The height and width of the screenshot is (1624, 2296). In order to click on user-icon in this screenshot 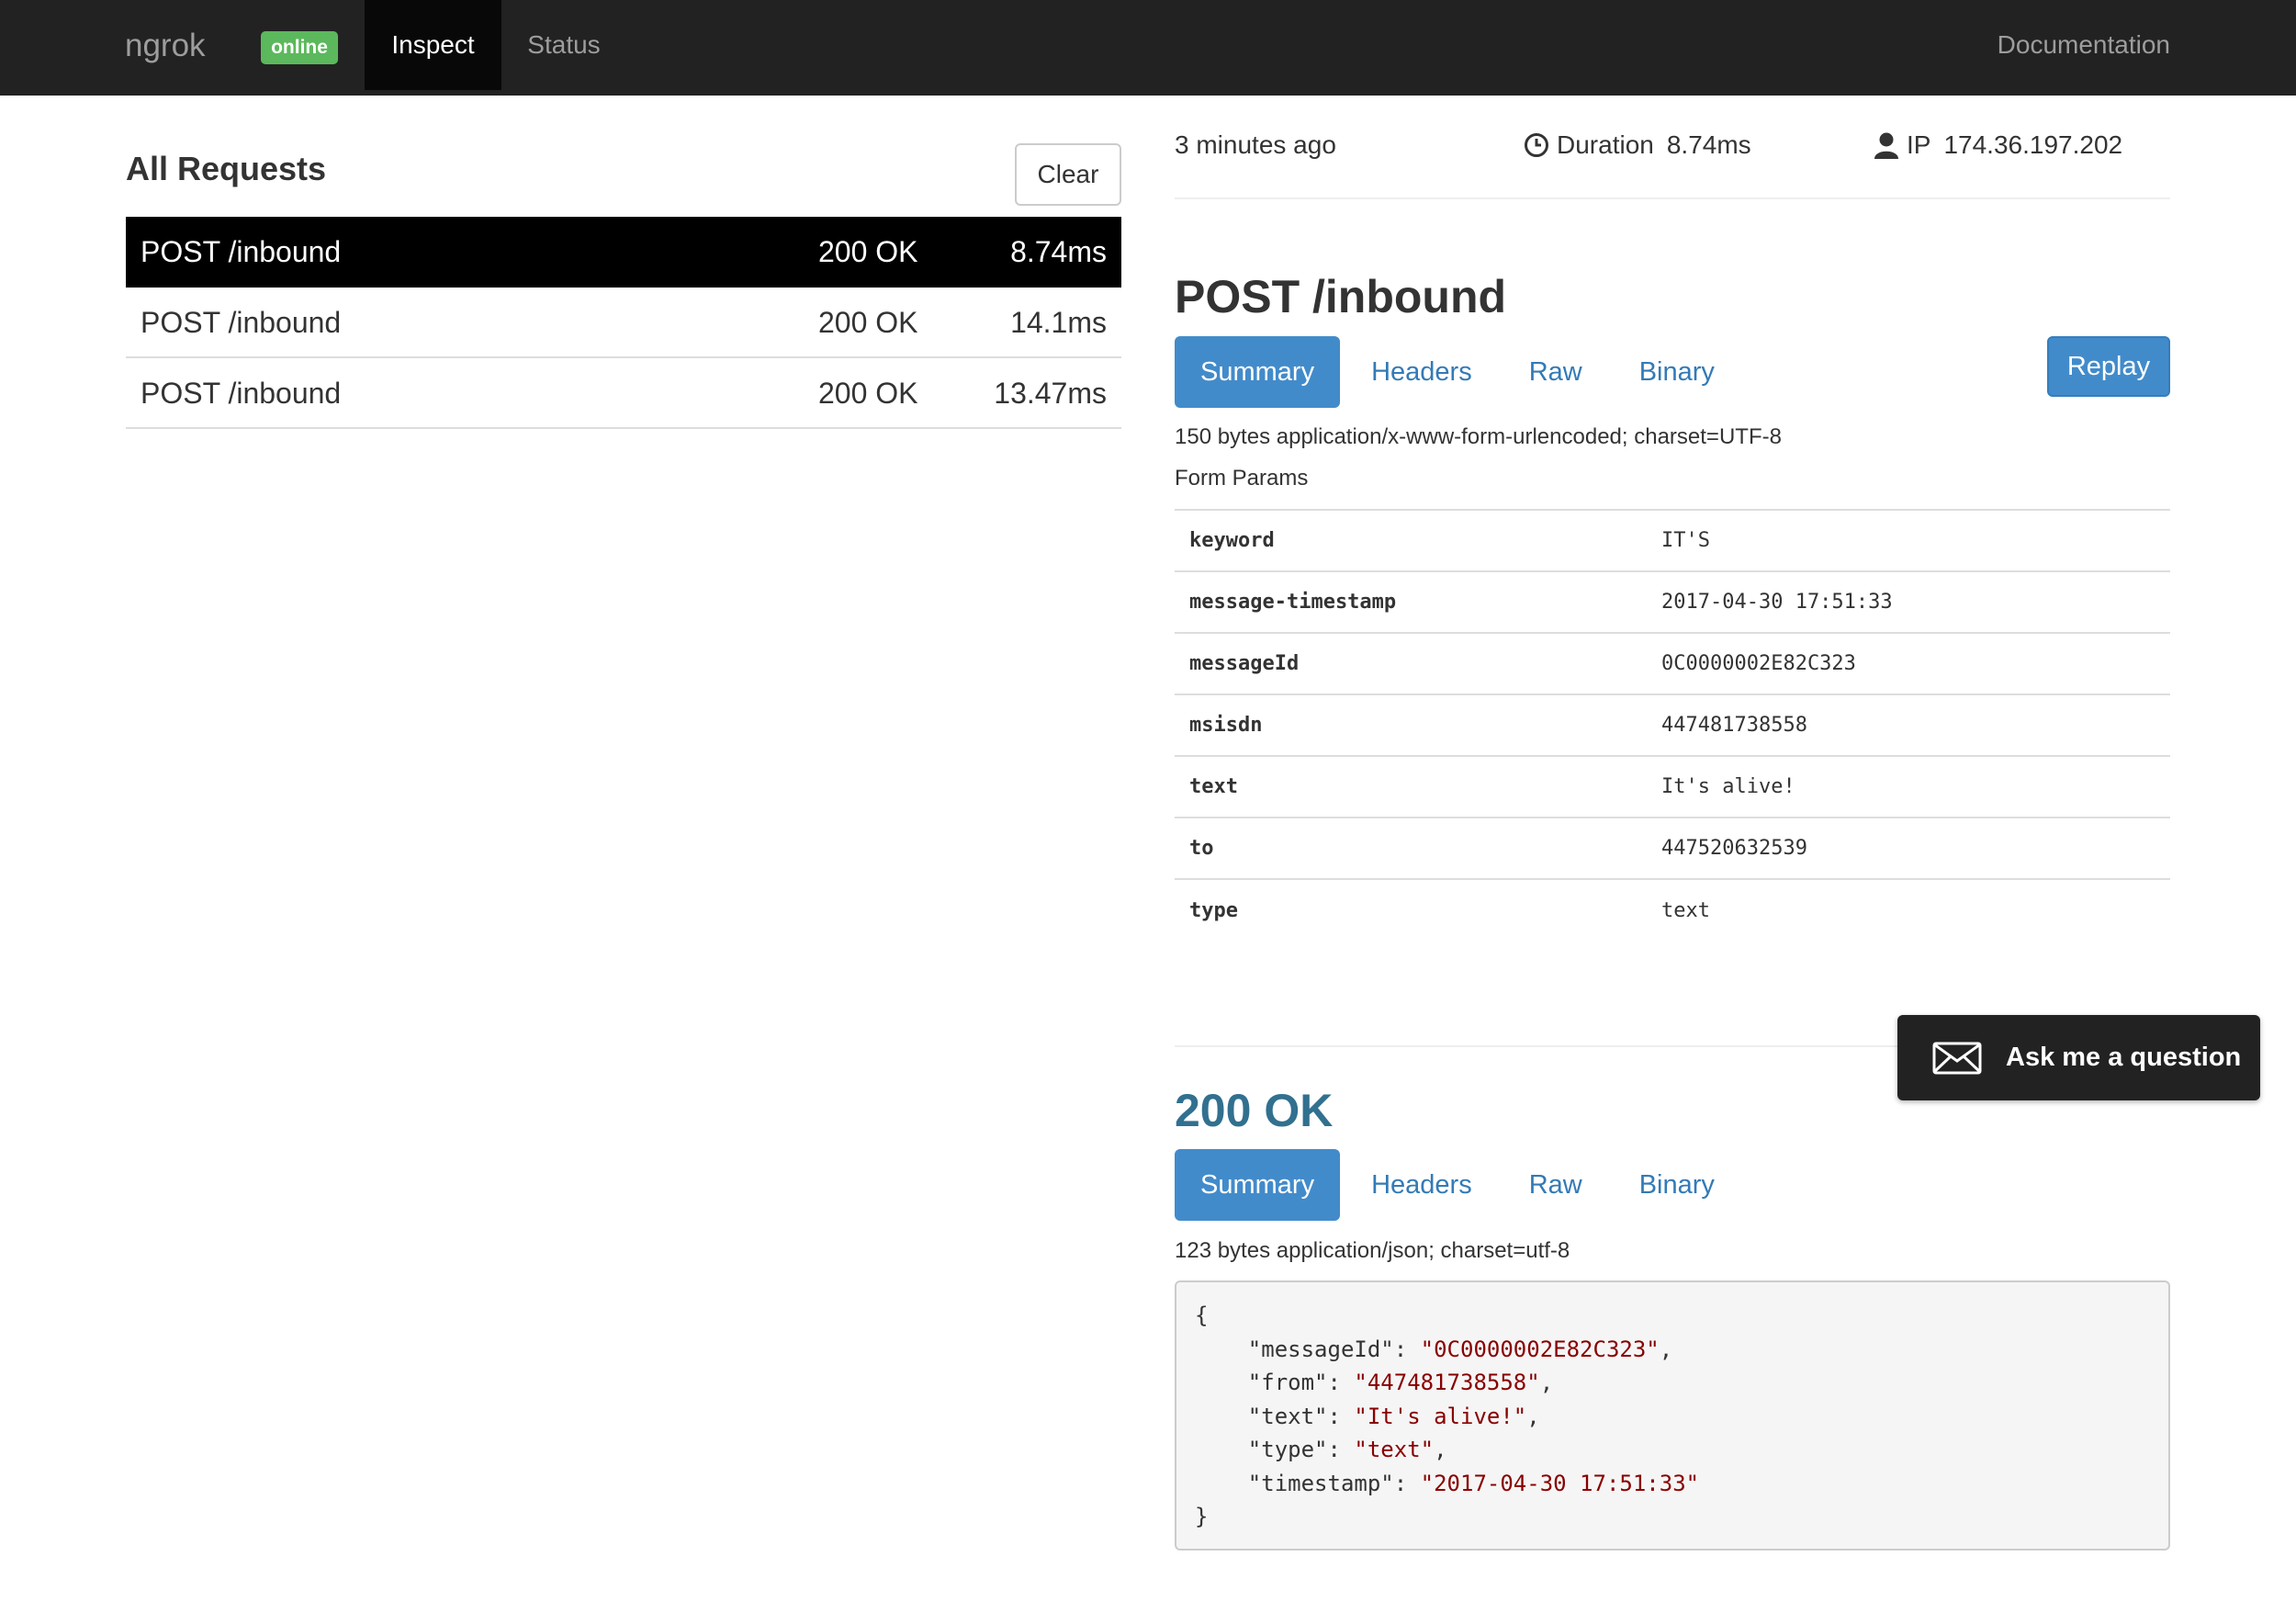, I will do `click(1886, 145)`.